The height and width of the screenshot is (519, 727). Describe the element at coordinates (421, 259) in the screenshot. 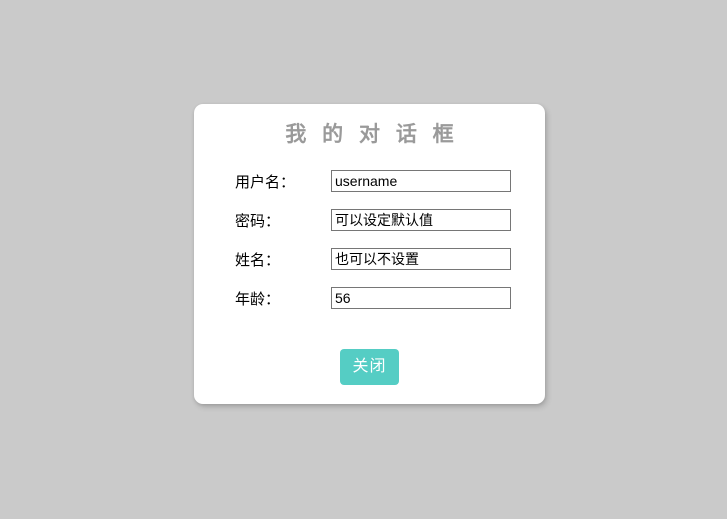

I see `input-fullname` at that location.